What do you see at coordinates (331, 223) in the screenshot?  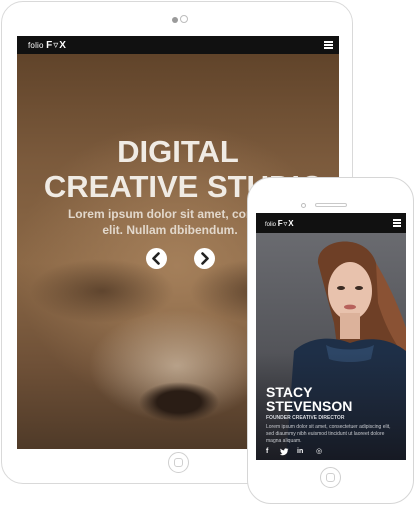 I see `phone-navbar: folio F▿X` at bounding box center [331, 223].